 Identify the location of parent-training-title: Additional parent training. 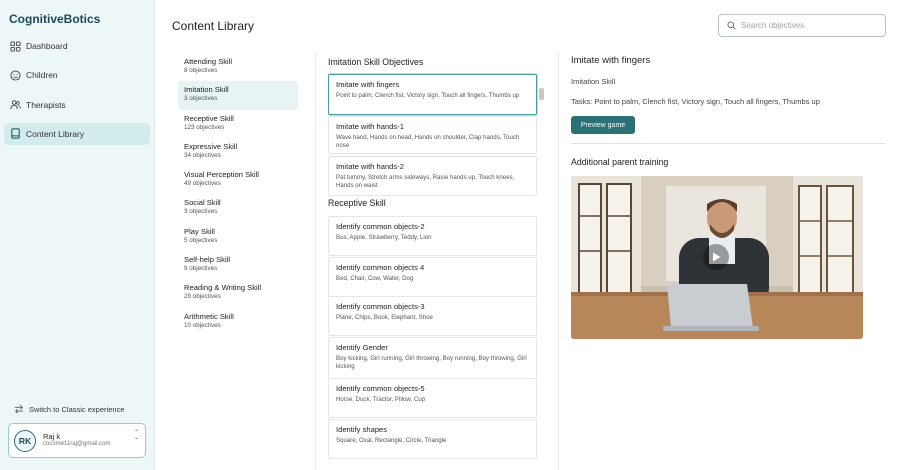
(620, 162).